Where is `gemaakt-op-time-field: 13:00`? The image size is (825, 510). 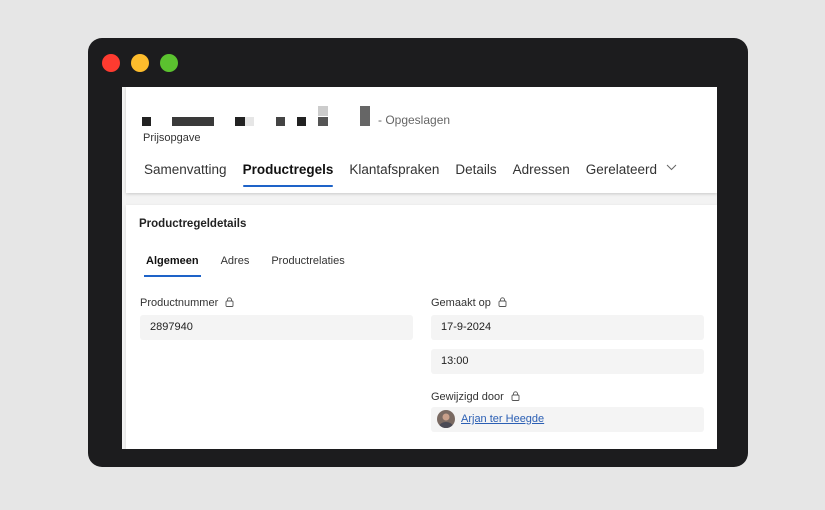 gemaakt-op-time-field: 13:00 is located at coordinates (567, 361).